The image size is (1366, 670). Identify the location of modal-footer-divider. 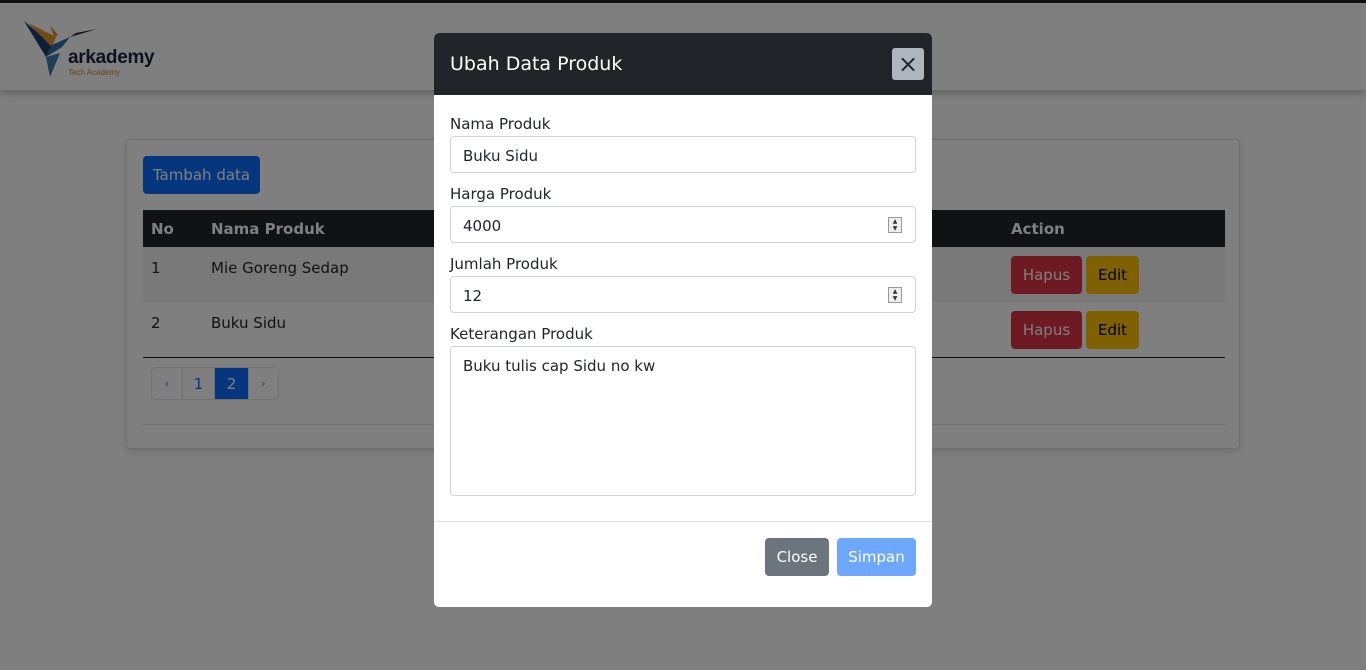
(683, 521).